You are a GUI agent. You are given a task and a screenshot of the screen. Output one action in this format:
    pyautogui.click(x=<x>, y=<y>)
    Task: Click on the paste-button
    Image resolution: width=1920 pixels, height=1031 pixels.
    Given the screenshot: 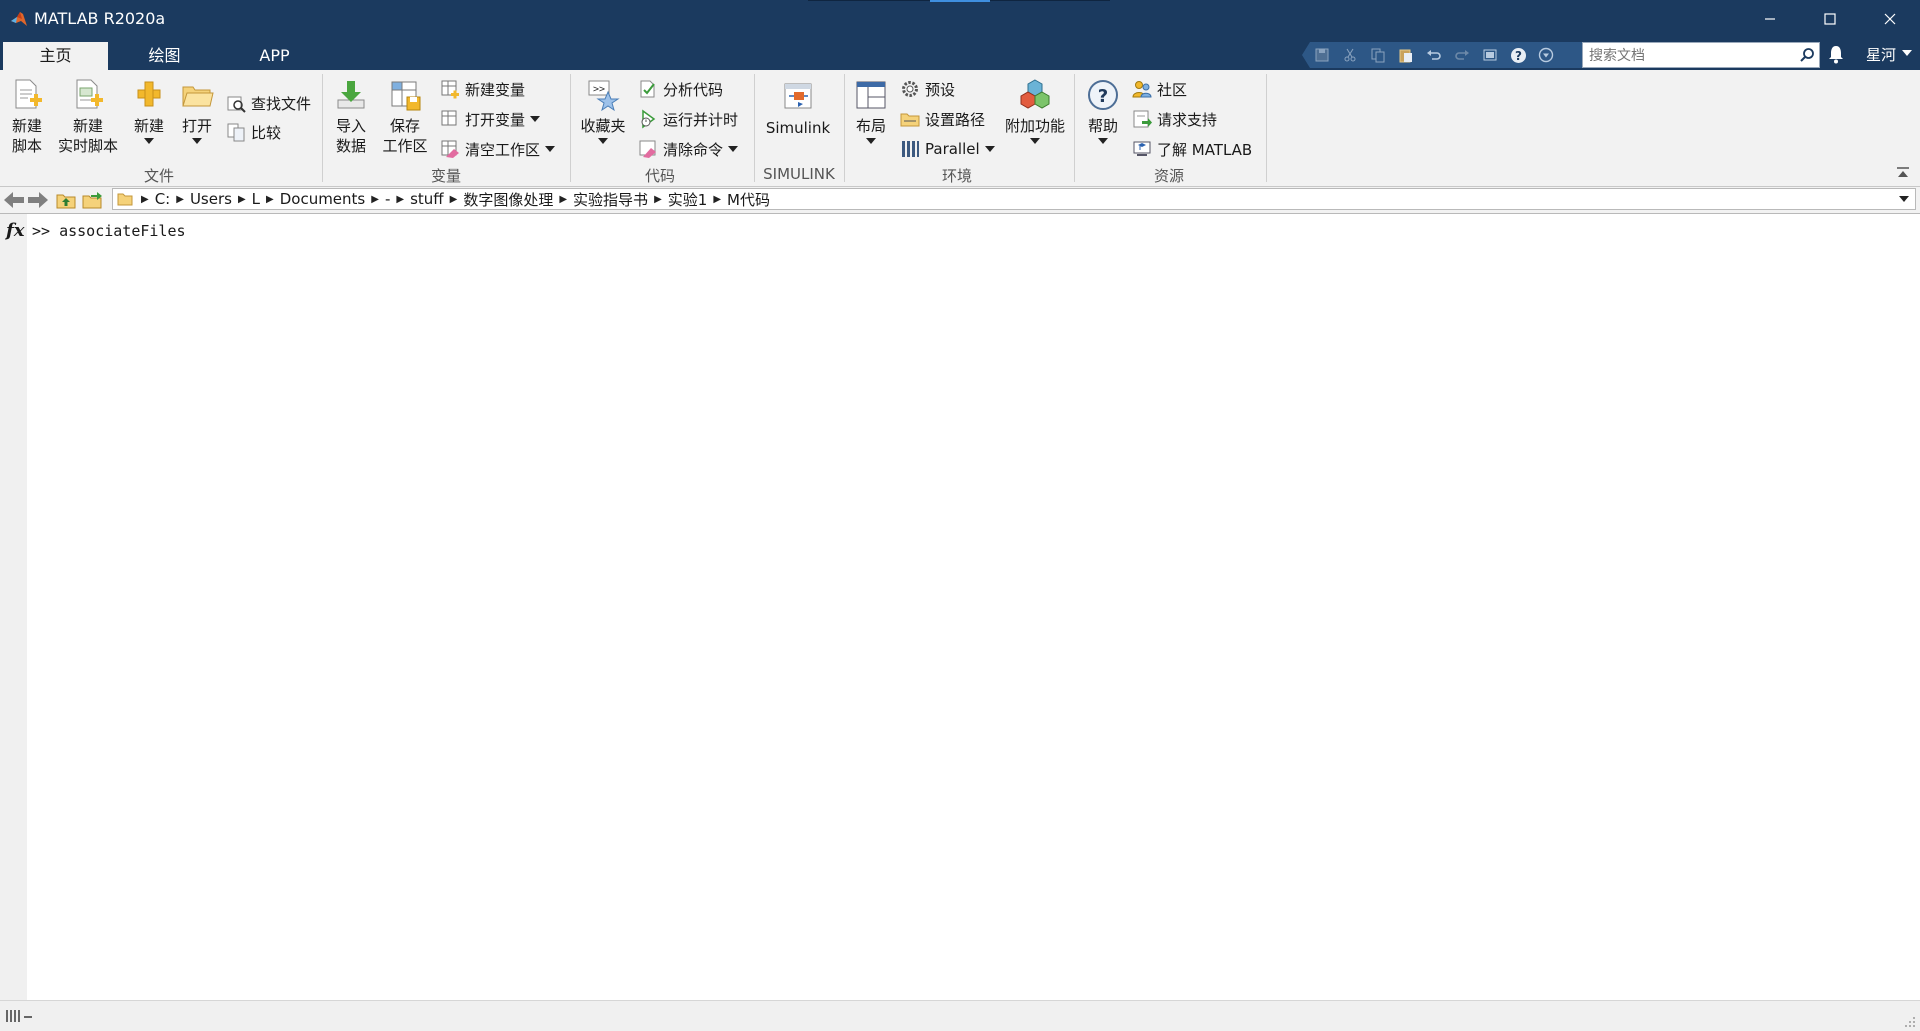 What is the action you would take?
    pyautogui.click(x=1406, y=55)
    